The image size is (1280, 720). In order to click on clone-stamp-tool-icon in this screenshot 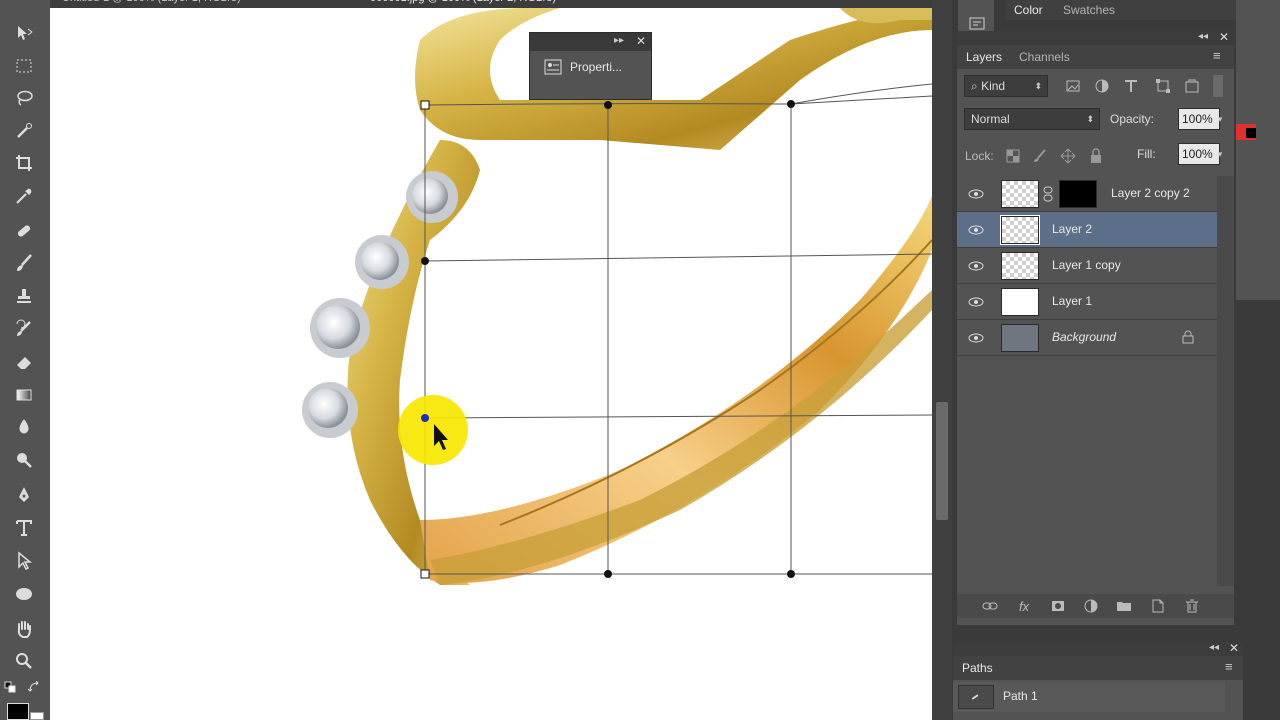, I will do `click(24, 296)`.